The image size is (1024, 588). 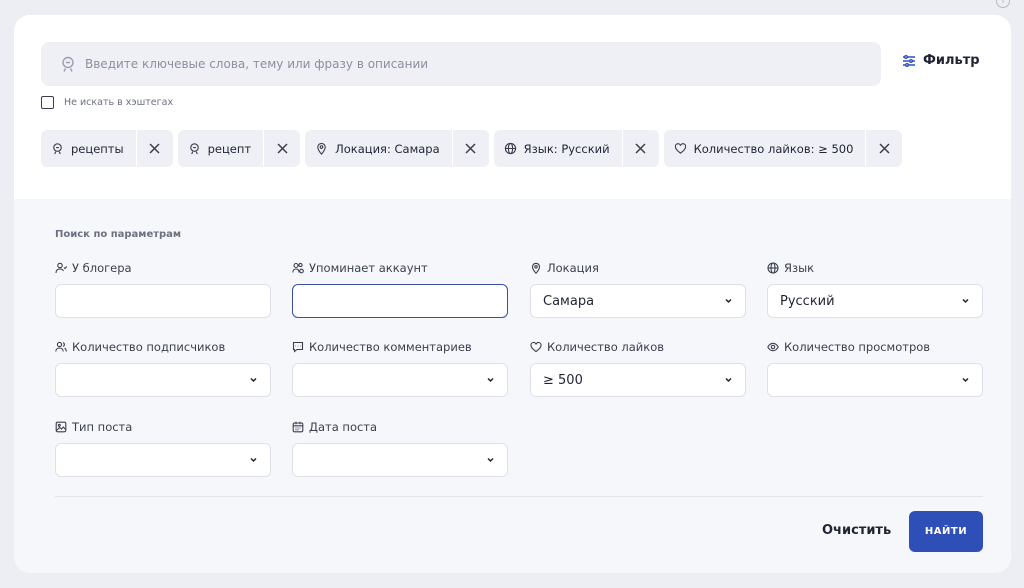 I want to click on field-mentions: Упоминает аккаунт, so click(x=400, y=289).